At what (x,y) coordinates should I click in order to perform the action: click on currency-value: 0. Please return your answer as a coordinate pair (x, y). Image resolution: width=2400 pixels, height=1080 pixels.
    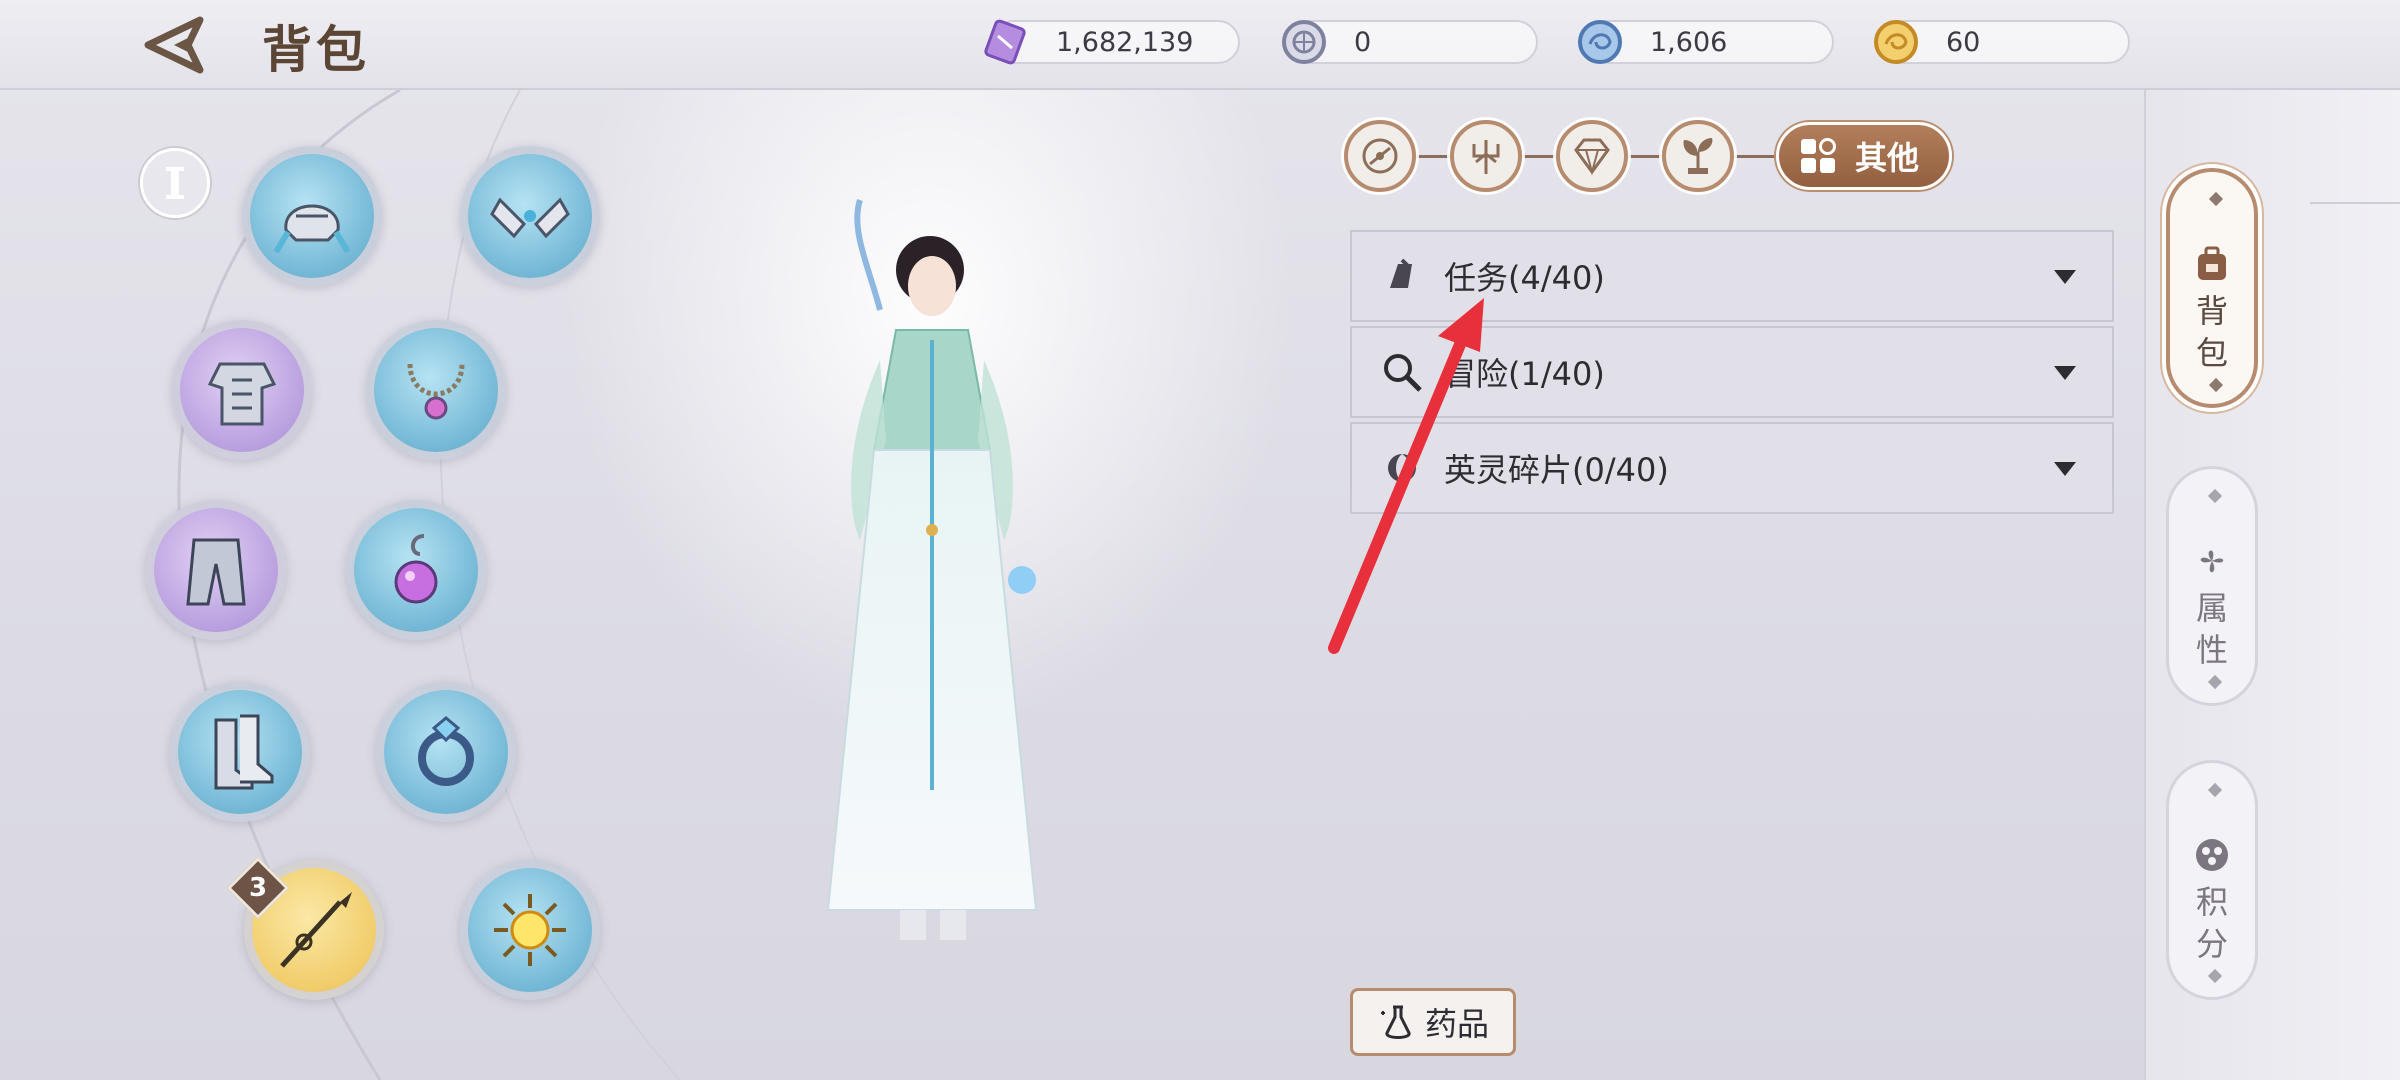
    Looking at the image, I should click on (1363, 42).